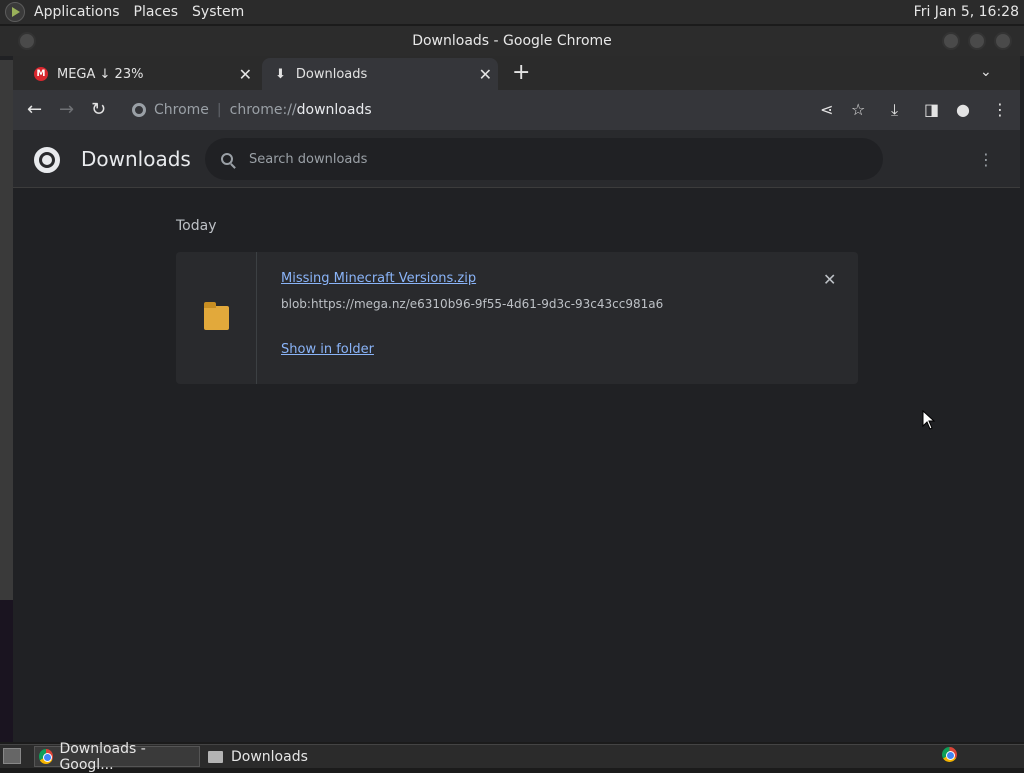 The height and width of the screenshot is (773, 1024). I want to click on url-prefix: chrome://, so click(263, 110).